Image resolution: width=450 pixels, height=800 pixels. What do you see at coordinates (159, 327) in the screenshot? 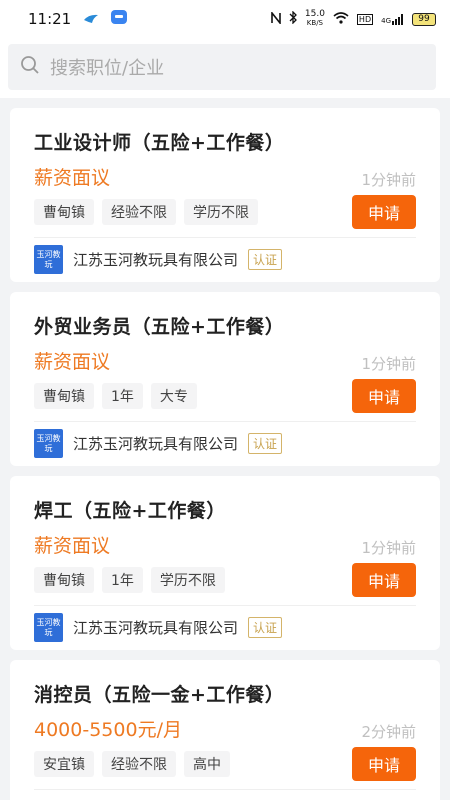
I see `job-title: 外贸业务员（五险+工作餐）` at bounding box center [159, 327].